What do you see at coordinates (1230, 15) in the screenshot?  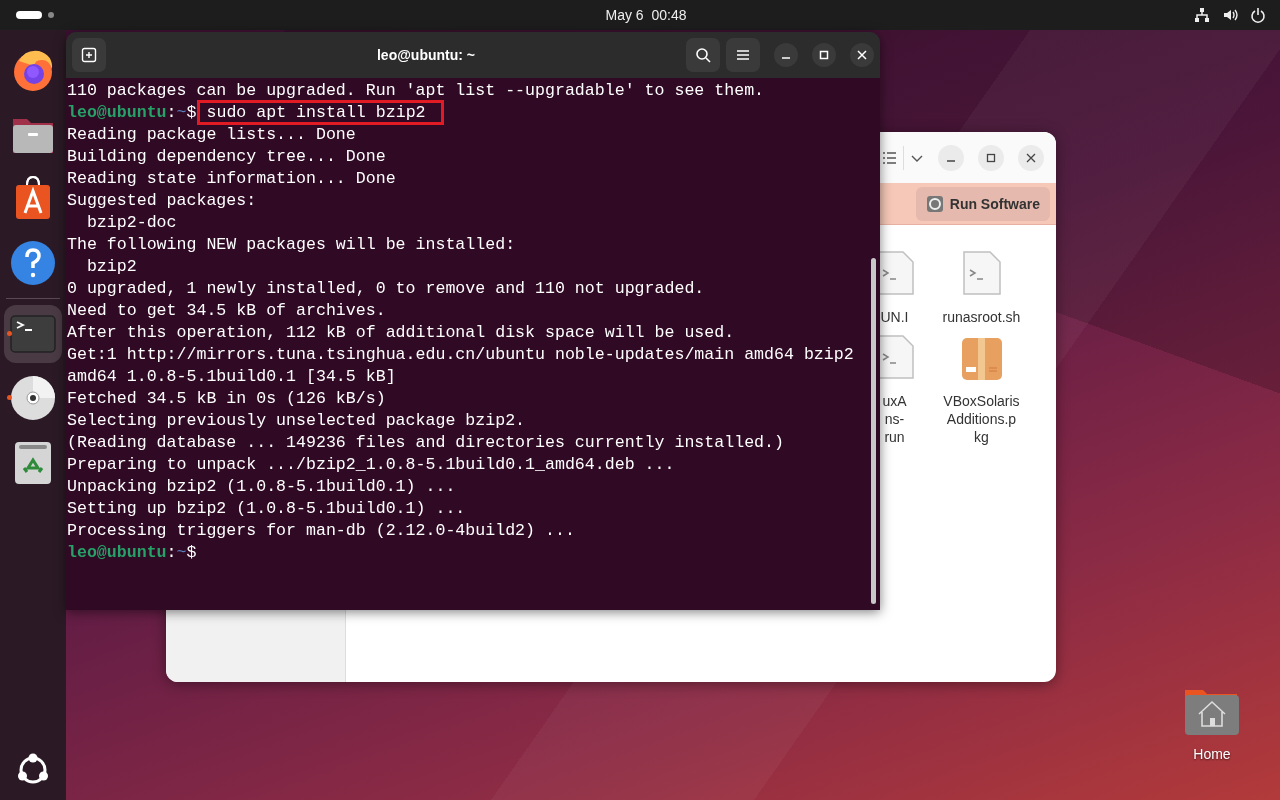 I see `speaker-icon` at bounding box center [1230, 15].